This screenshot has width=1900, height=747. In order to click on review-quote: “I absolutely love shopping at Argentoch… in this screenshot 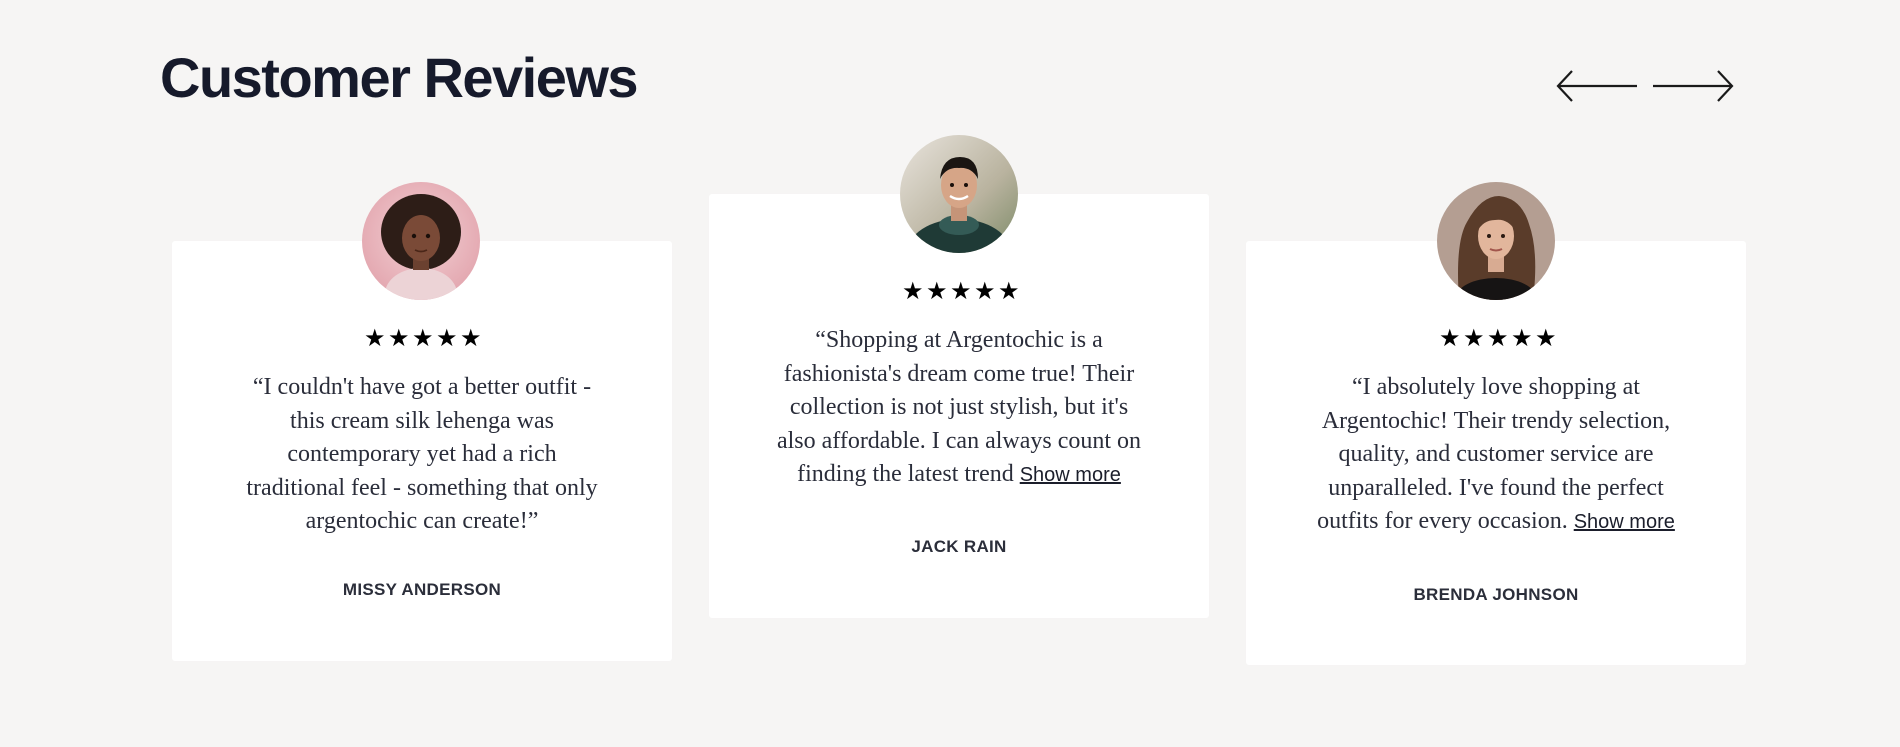, I will do `click(1496, 455)`.